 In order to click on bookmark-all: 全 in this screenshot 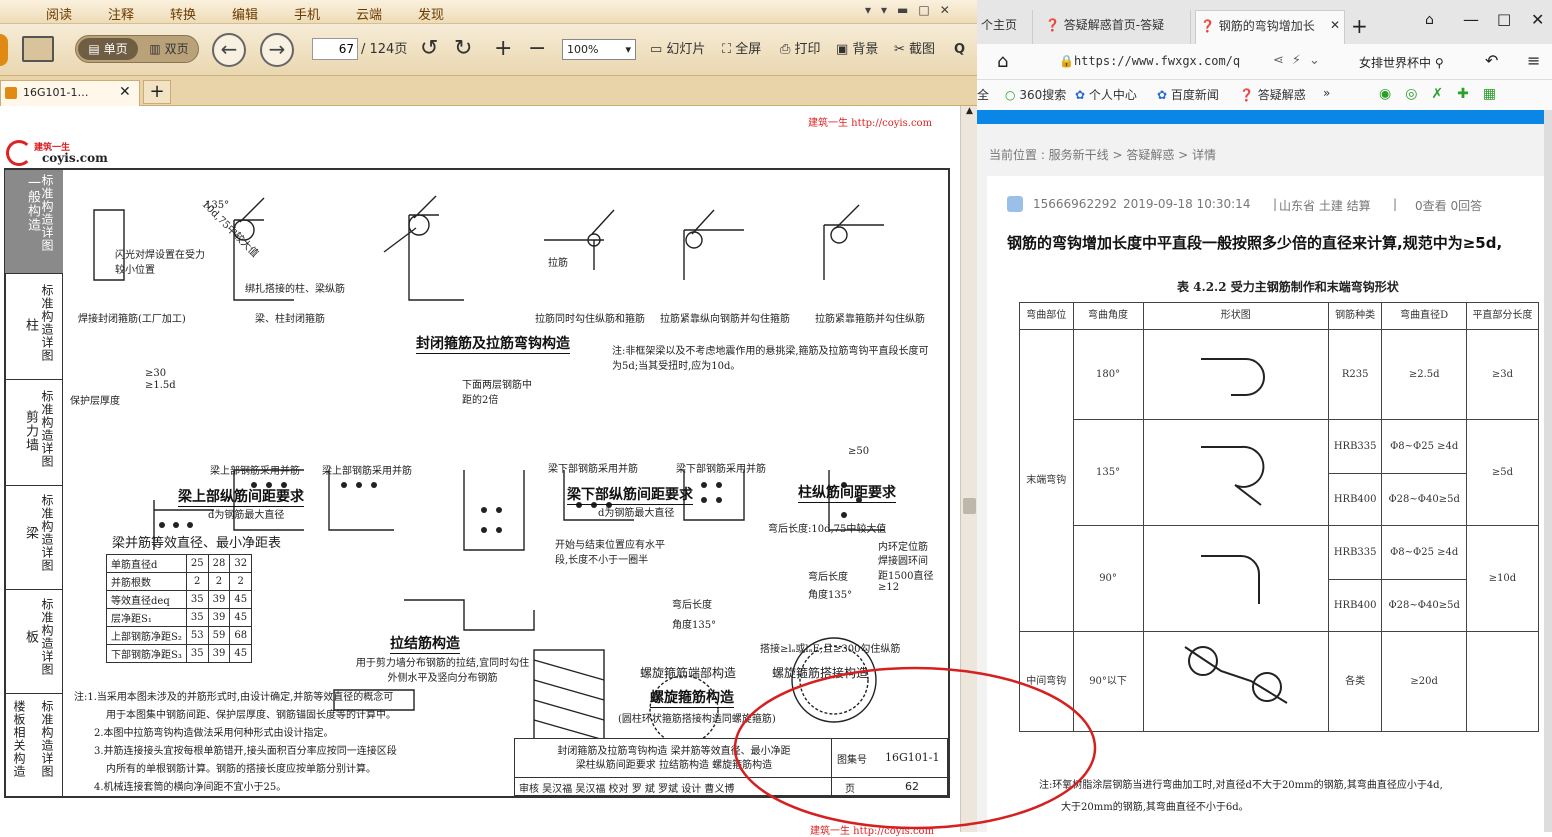, I will do `click(983, 94)`.